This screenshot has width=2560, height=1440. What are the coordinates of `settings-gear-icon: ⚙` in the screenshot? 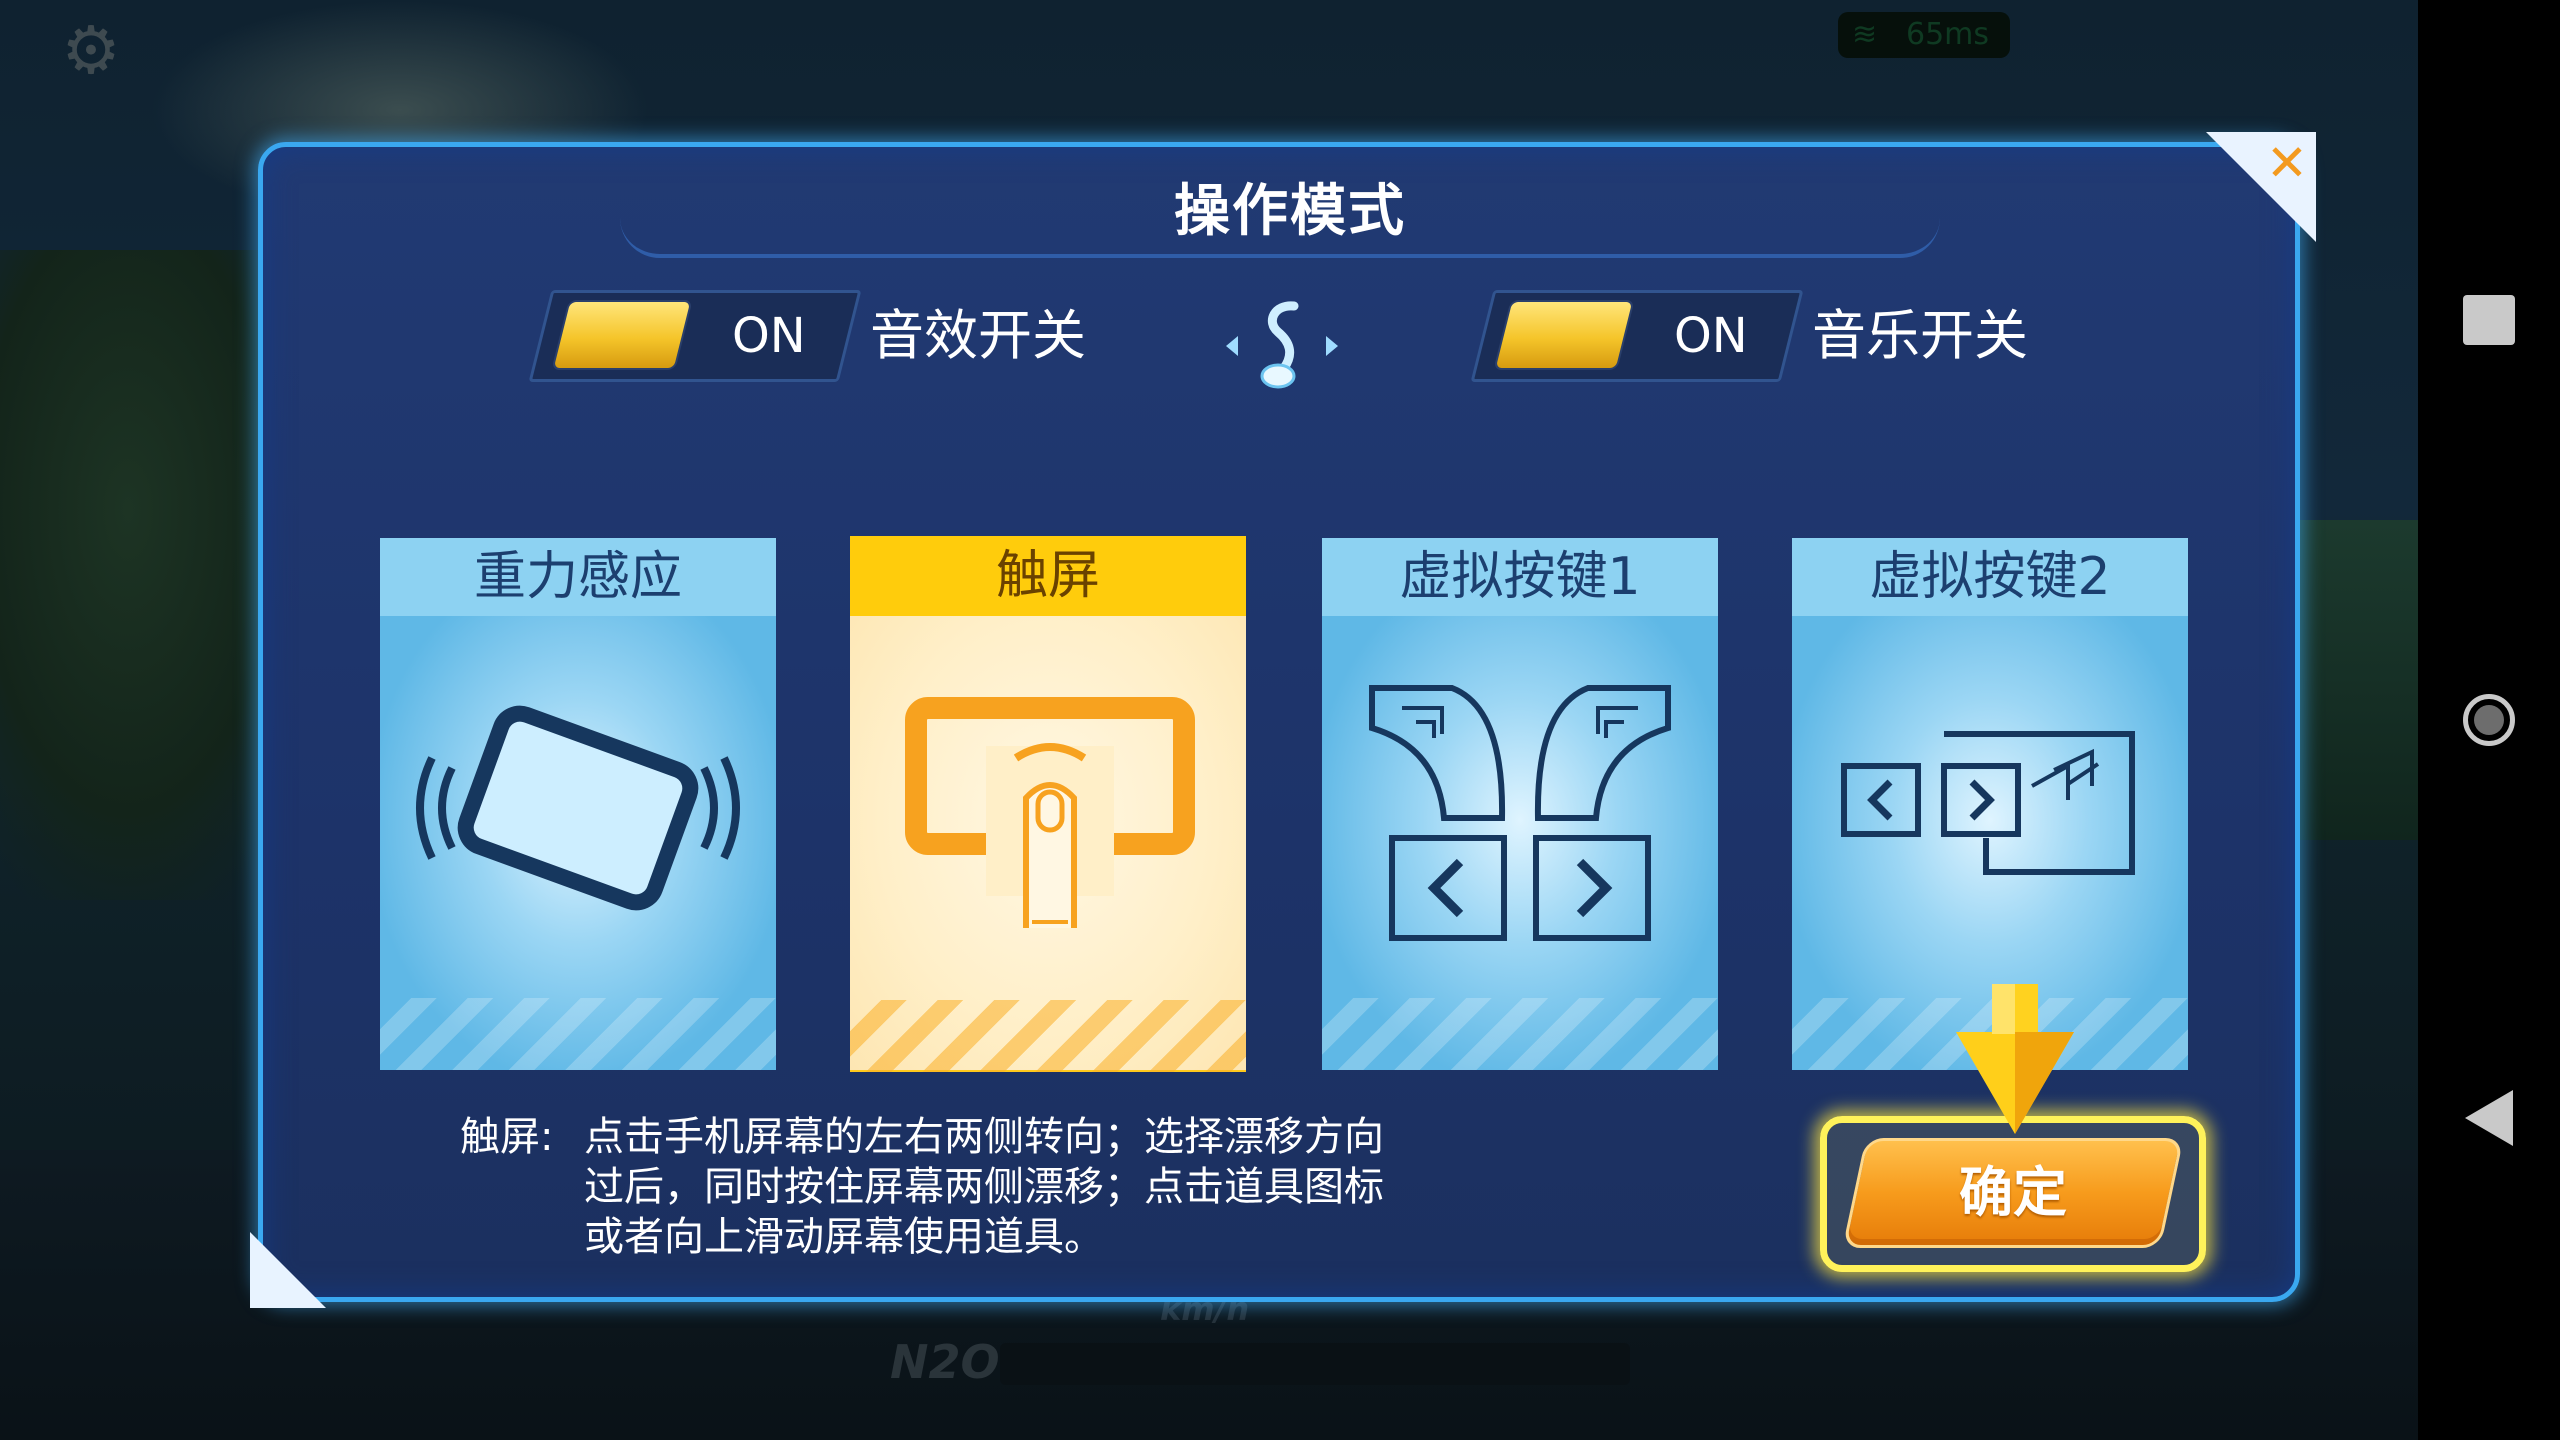 It's located at (91, 51).